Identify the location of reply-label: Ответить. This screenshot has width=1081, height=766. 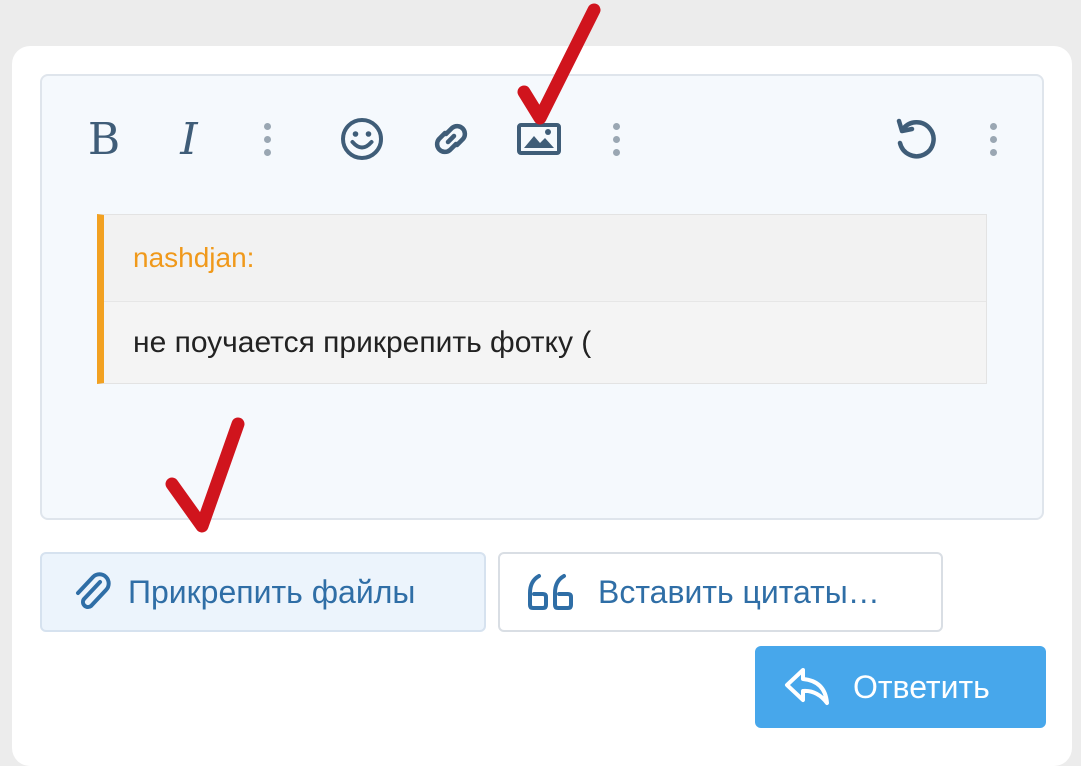
(921, 686).